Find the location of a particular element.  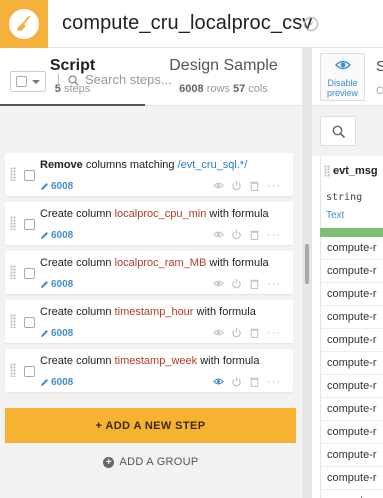

chevron-down-icon is located at coordinates (36, 82).